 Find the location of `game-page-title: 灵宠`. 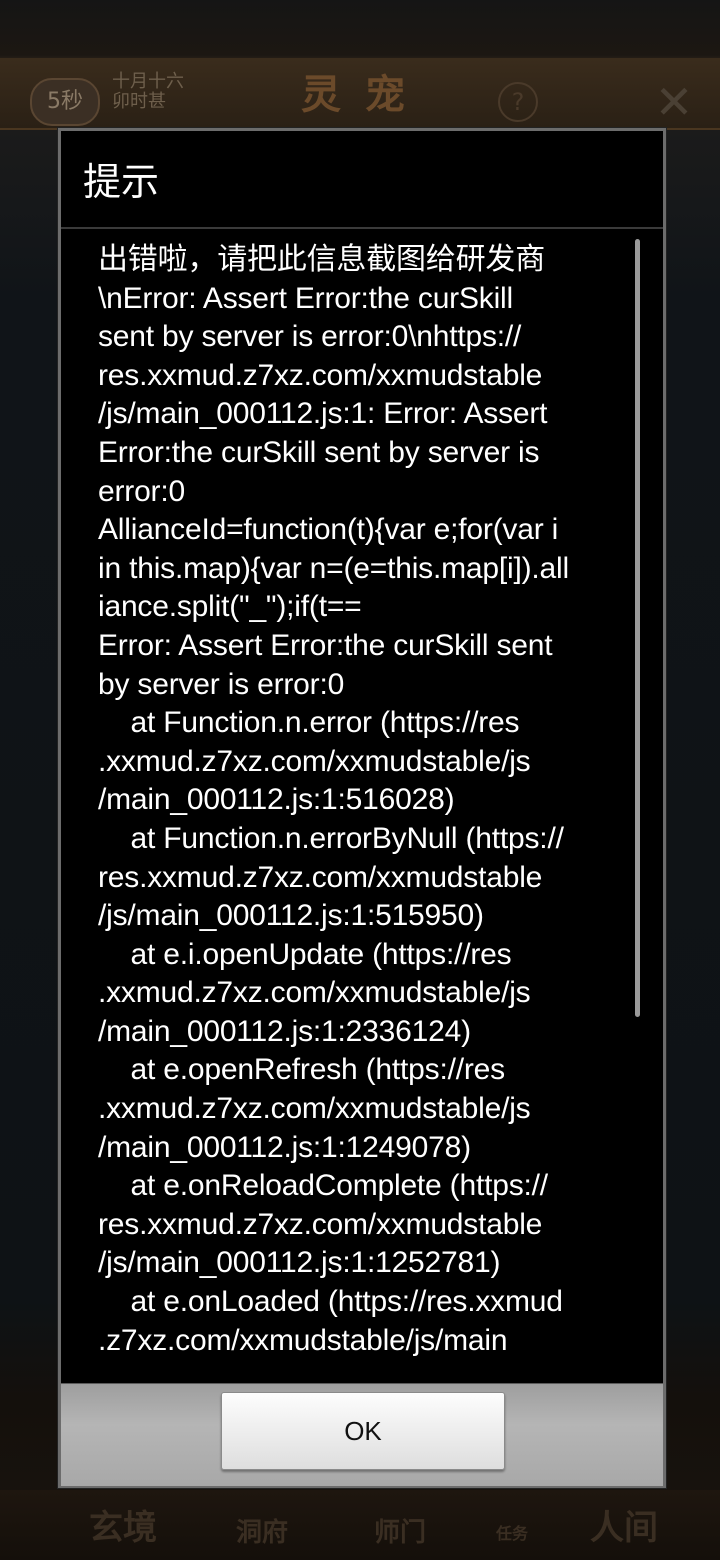

game-page-title: 灵宠 is located at coordinates (365, 94).